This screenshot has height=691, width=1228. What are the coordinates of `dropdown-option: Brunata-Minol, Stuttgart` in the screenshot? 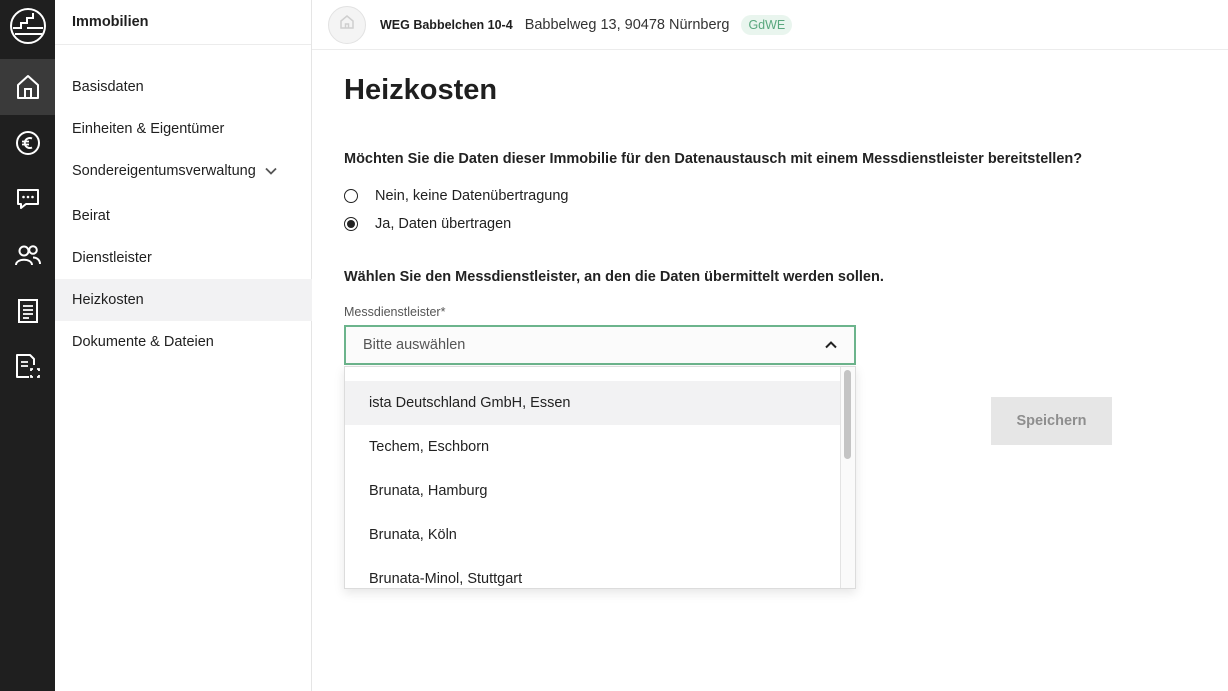 It's located at (593, 572).